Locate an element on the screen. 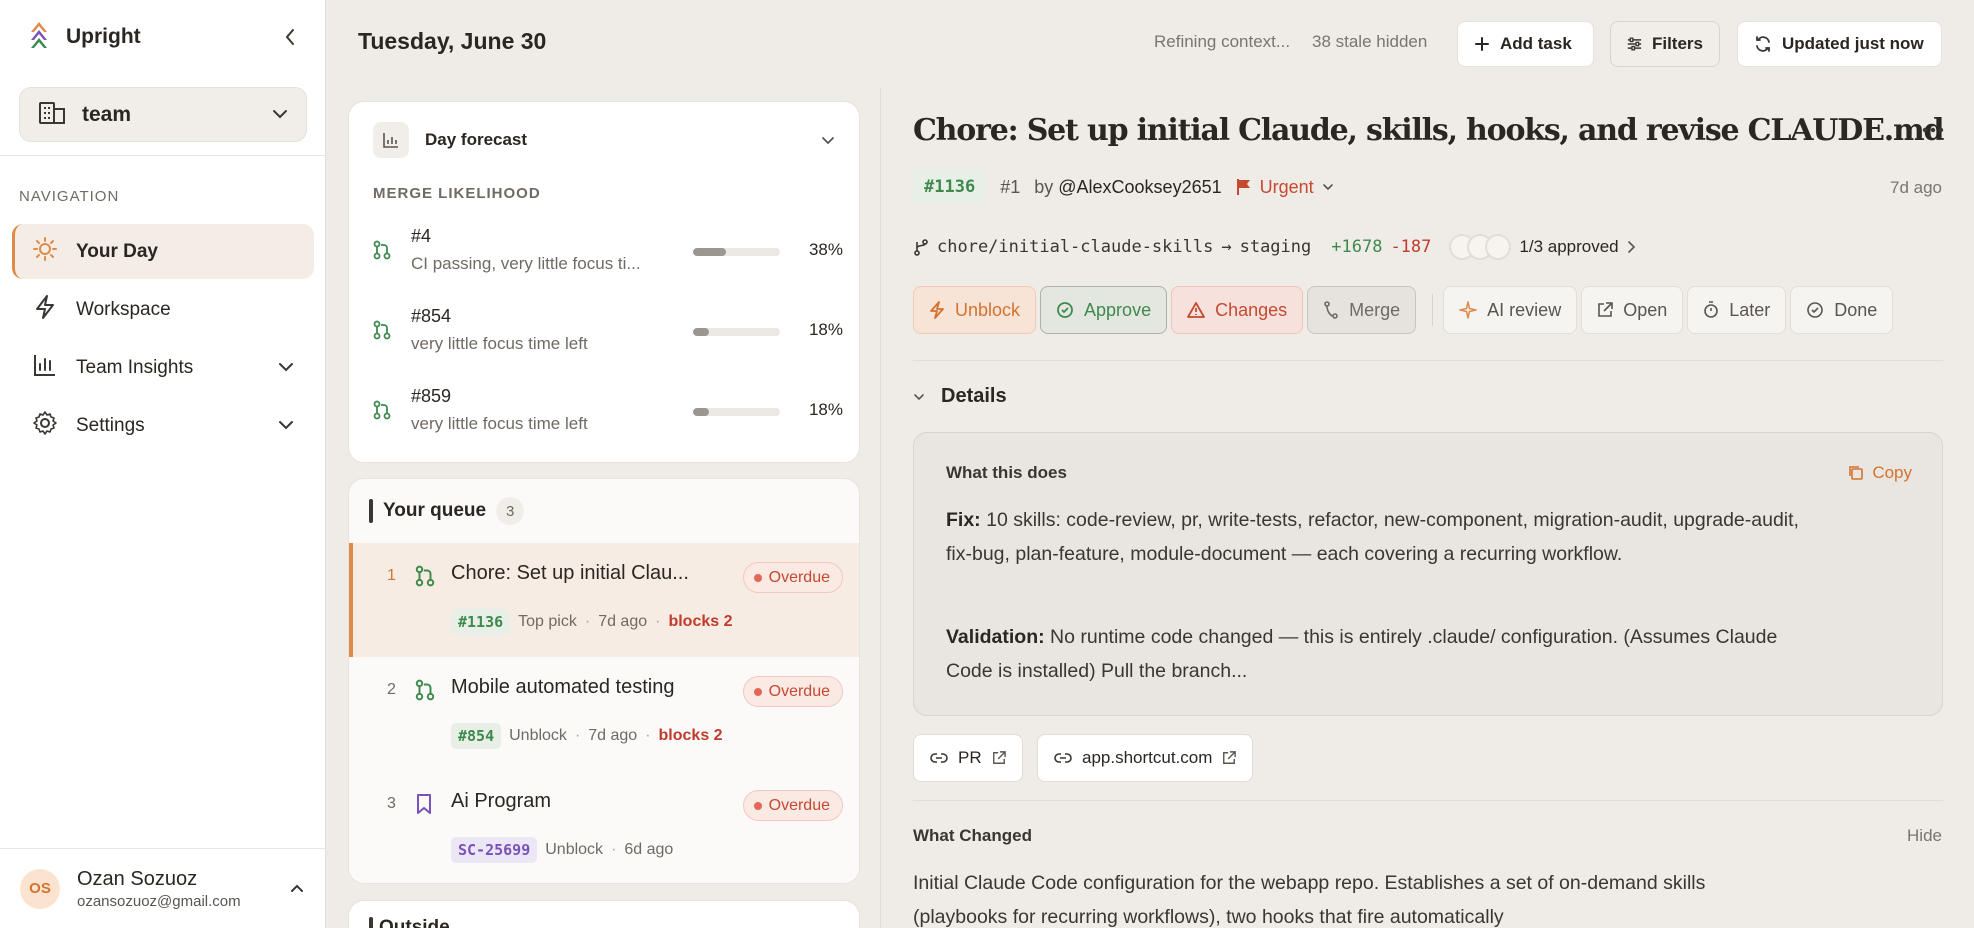  brand: Upright is located at coordinates (84, 37).